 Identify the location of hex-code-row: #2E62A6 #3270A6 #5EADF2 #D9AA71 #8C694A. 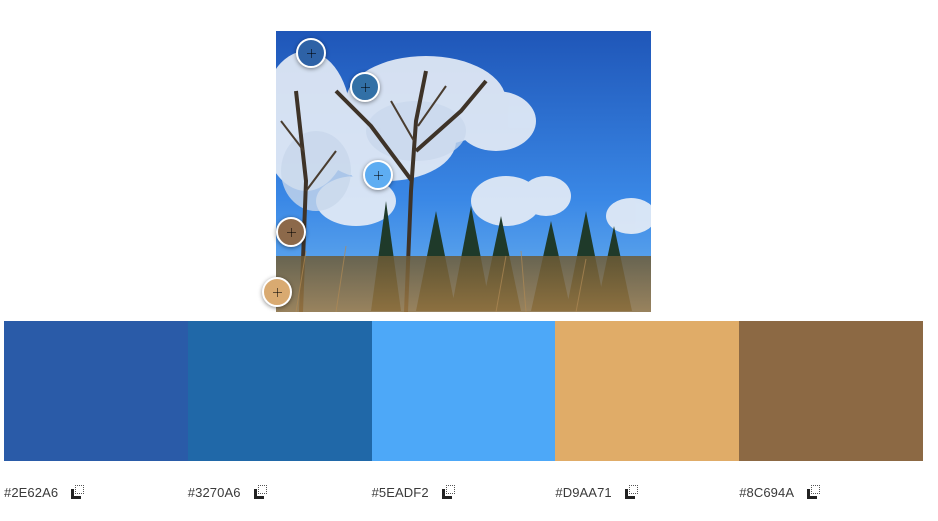
(463, 492).